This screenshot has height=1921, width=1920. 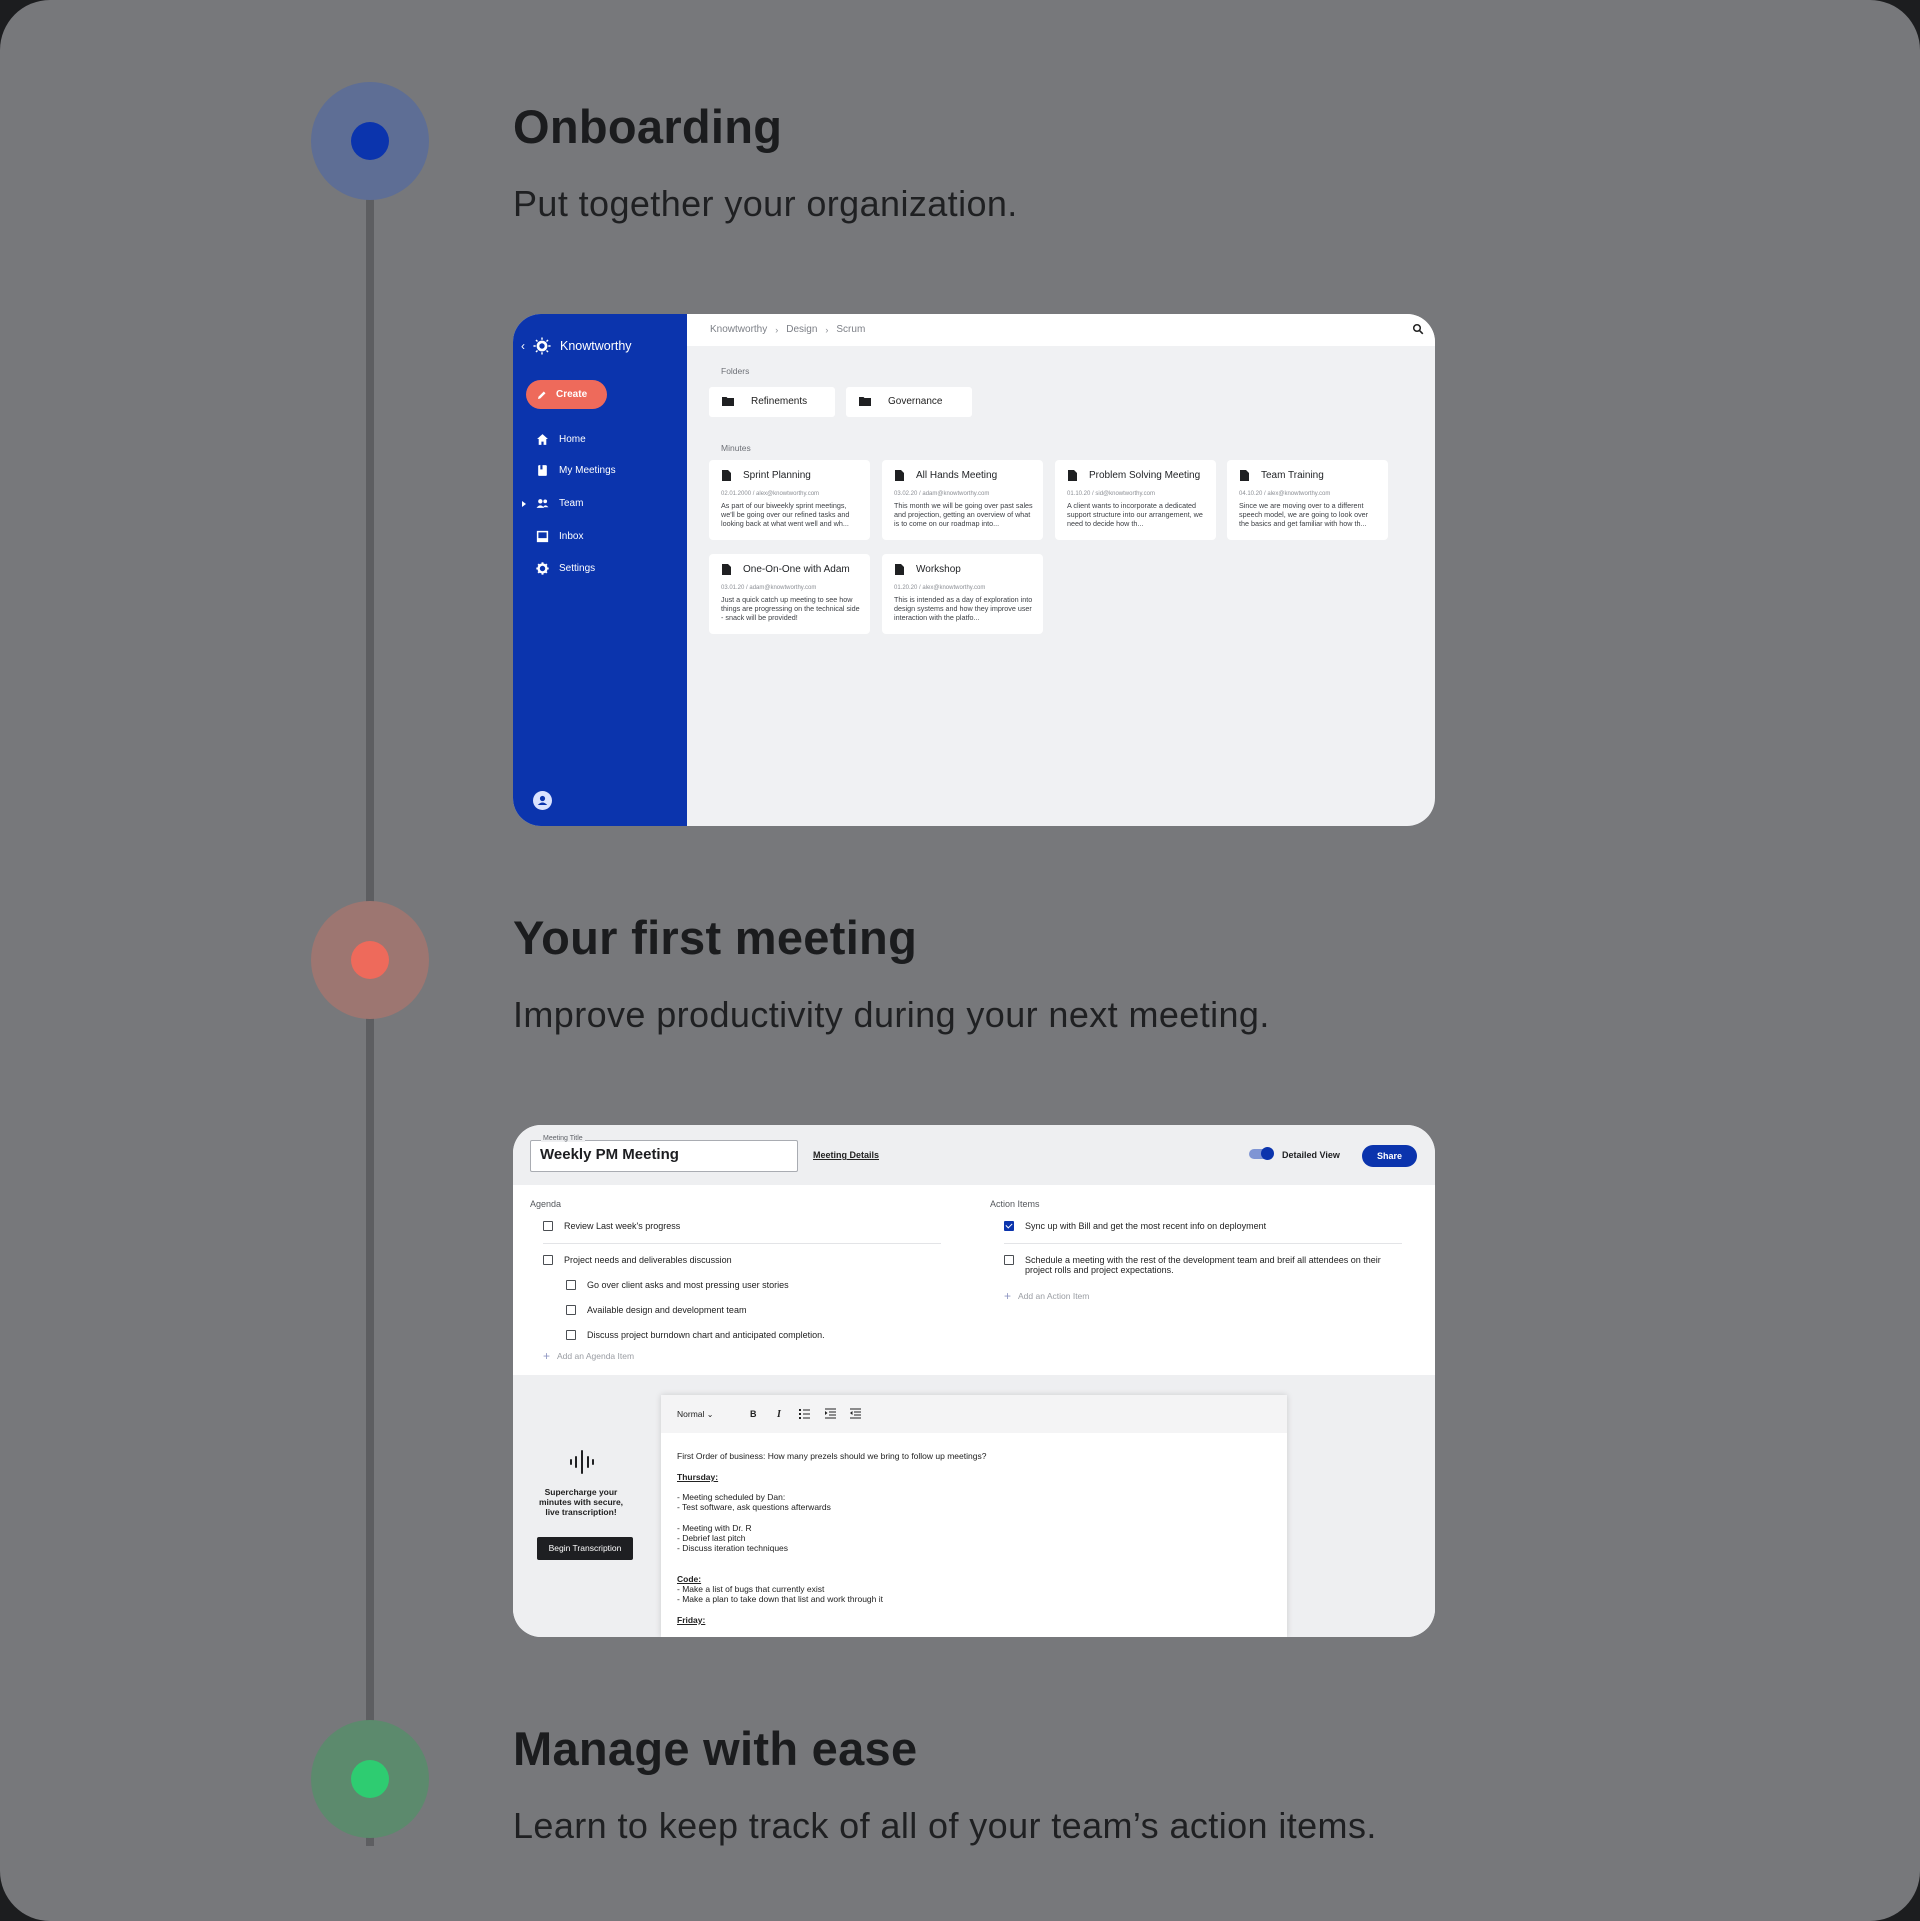 I want to click on detailed-view-toggle, so click(x=1261, y=1153).